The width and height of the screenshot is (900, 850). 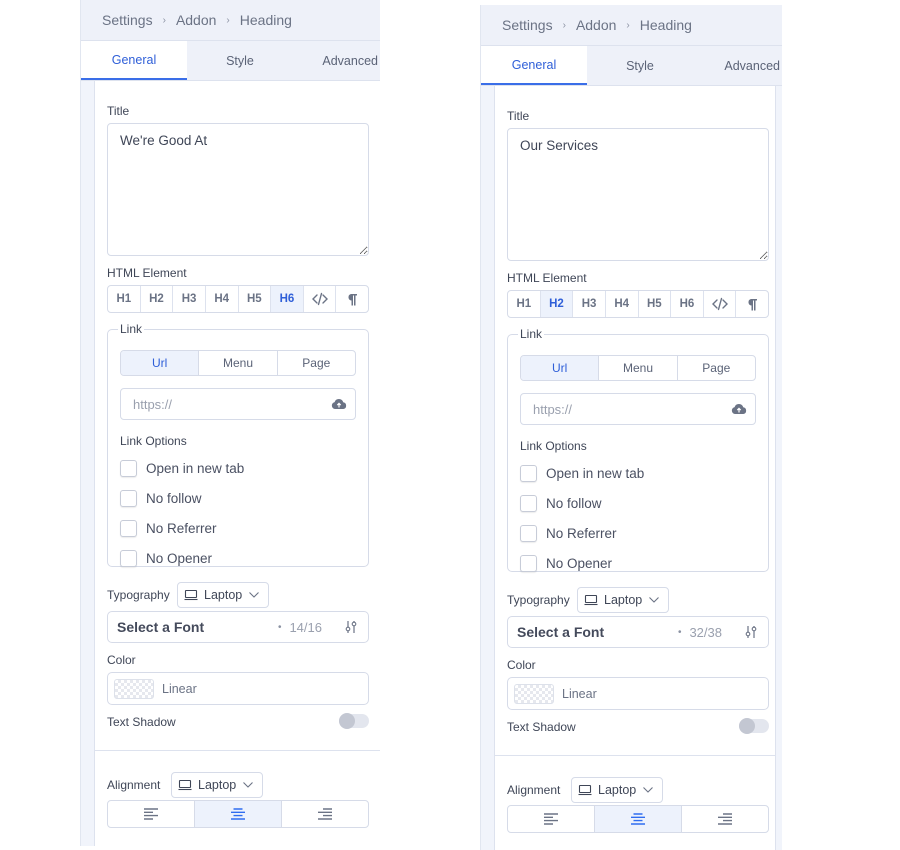 What do you see at coordinates (138, 595) in the screenshot?
I see `typography-label: Typography` at bounding box center [138, 595].